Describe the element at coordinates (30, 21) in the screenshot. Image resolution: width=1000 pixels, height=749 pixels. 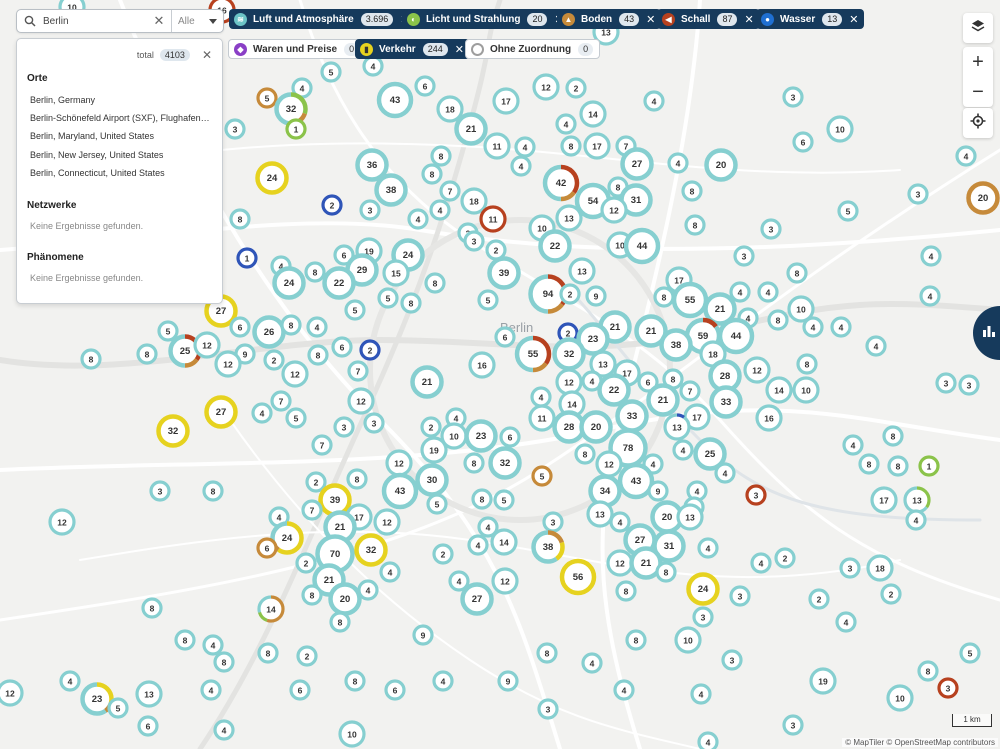
I see `search-icon` at that location.